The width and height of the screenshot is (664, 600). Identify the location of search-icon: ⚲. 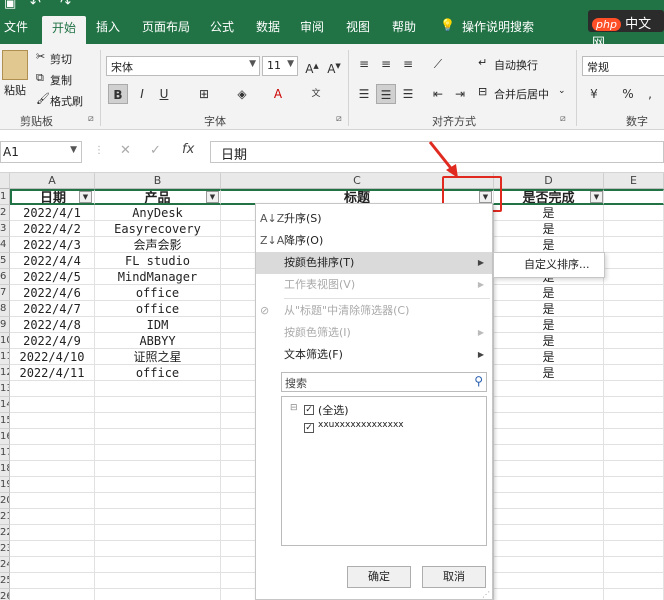
(478, 381).